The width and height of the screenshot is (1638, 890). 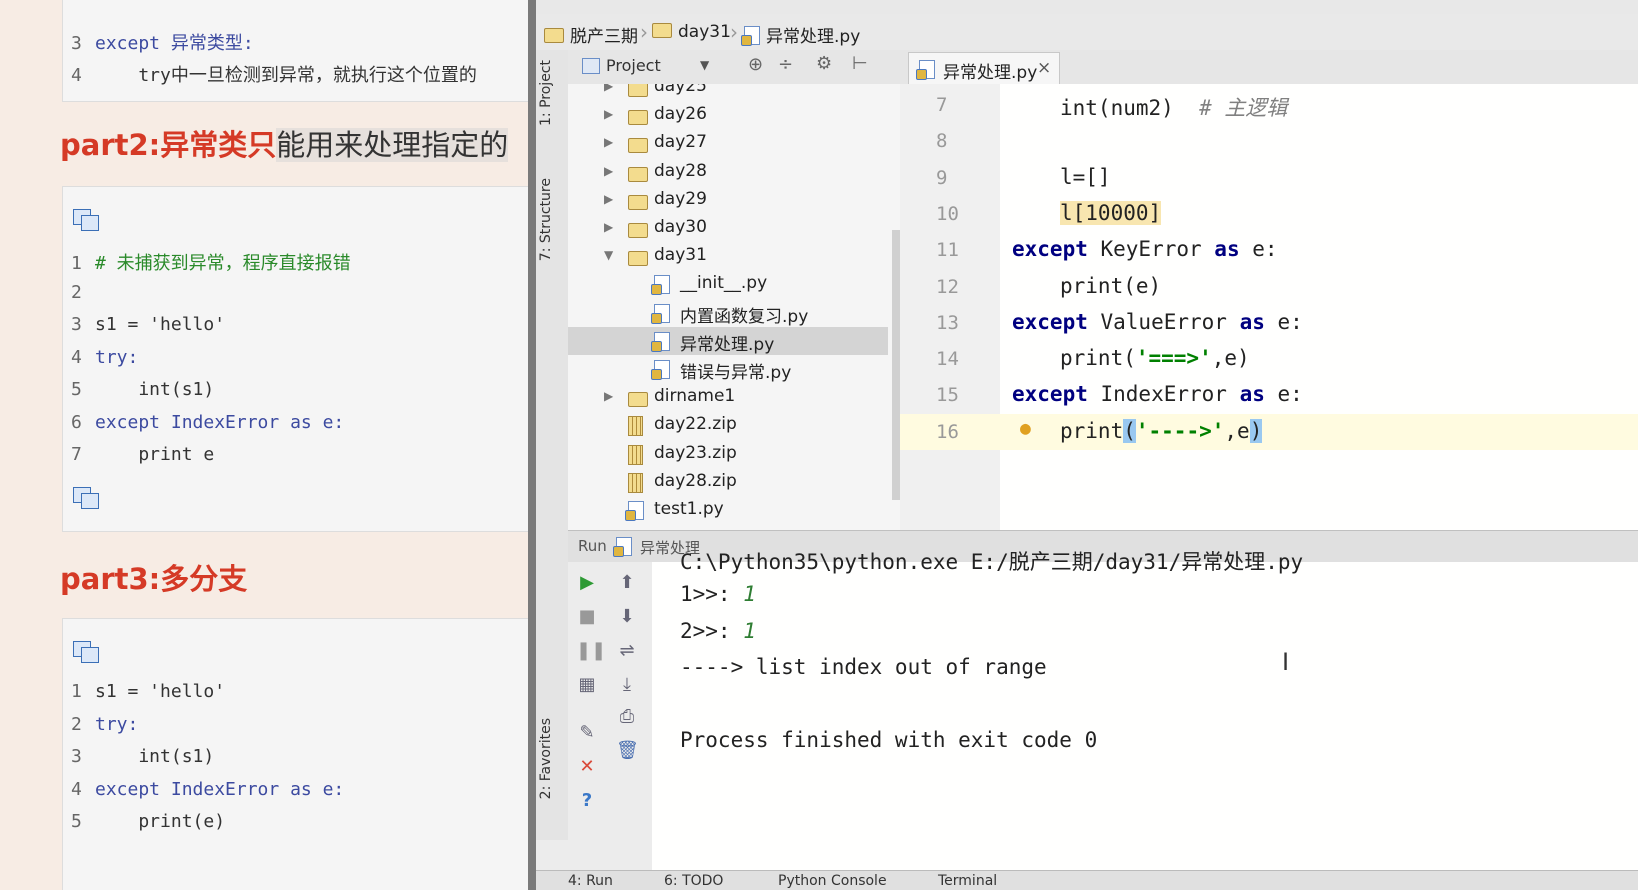 I want to click on line-number: 8, so click(x=942, y=141).